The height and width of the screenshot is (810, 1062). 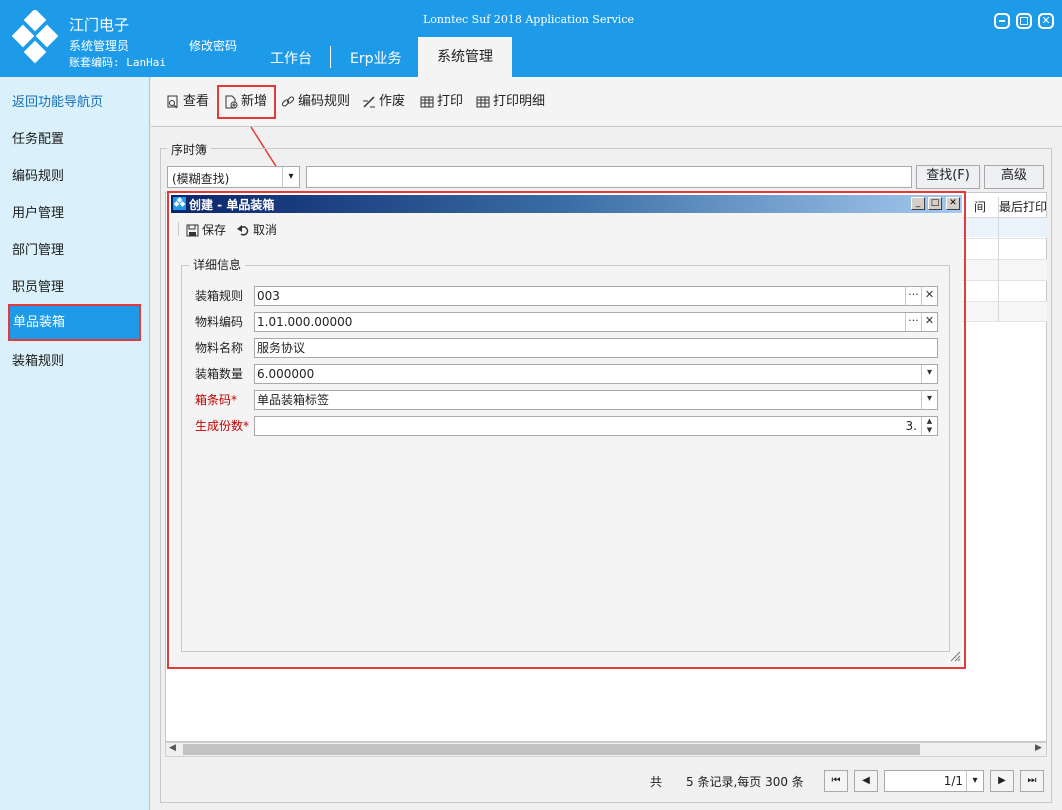 What do you see at coordinates (1014, 177) in the screenshot?
I see `advanced-button: 高级` at bounding box center [1014, 177].